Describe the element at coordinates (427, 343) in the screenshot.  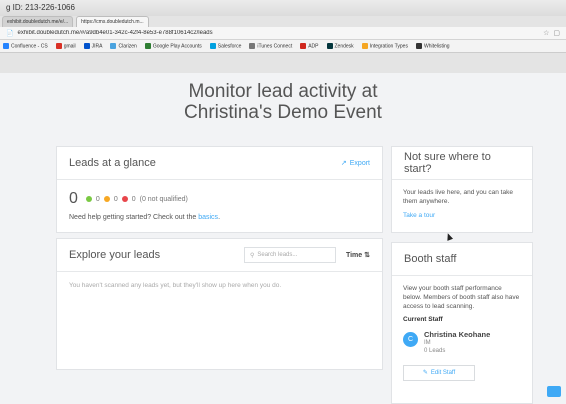
I see `staff-role: IM` at that location.